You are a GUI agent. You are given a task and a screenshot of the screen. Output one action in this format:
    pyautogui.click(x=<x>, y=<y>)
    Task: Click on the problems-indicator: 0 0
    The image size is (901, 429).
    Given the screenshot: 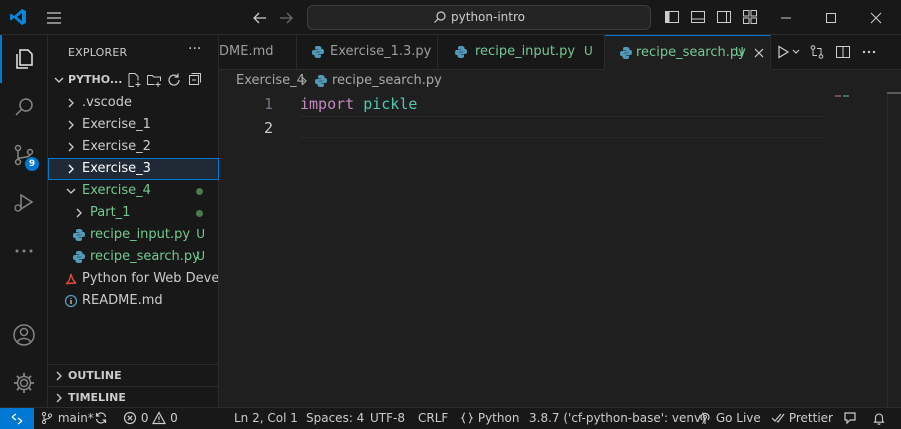 What is the action you would take?
    pyautogui.click(x=150, y=418)
    